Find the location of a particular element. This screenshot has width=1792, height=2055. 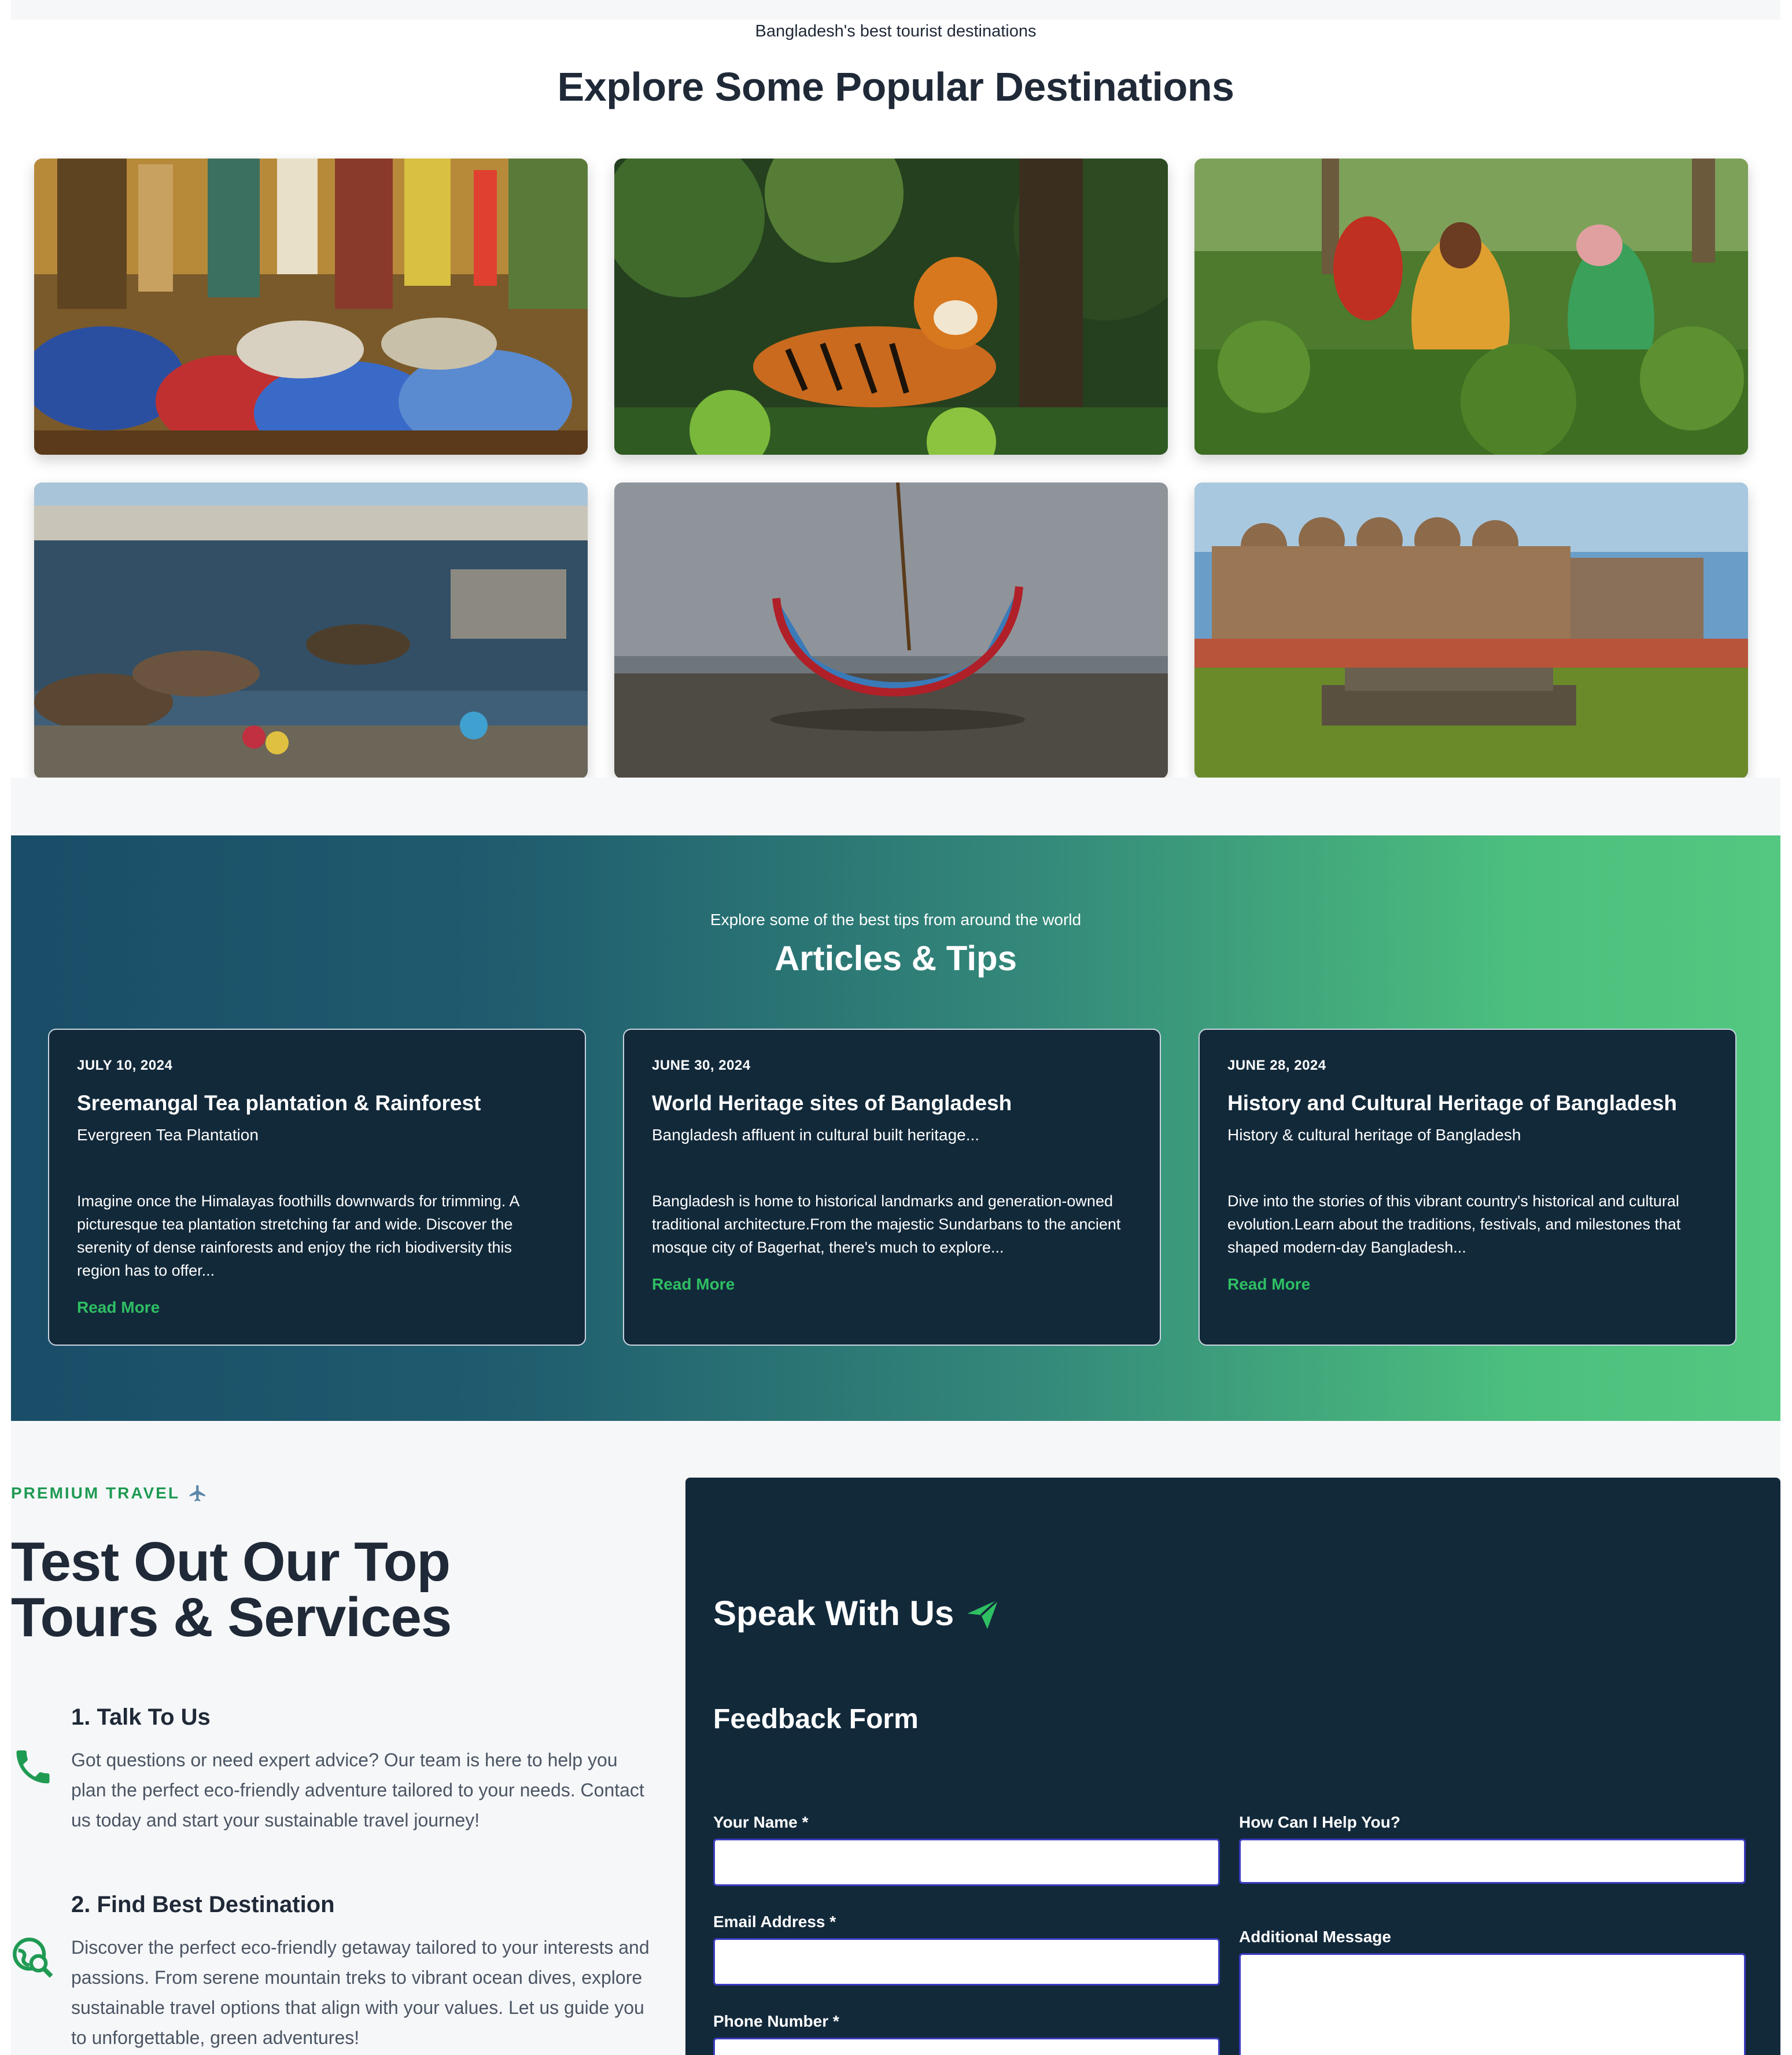

destination-card-river is located at coordinates (311, 631).